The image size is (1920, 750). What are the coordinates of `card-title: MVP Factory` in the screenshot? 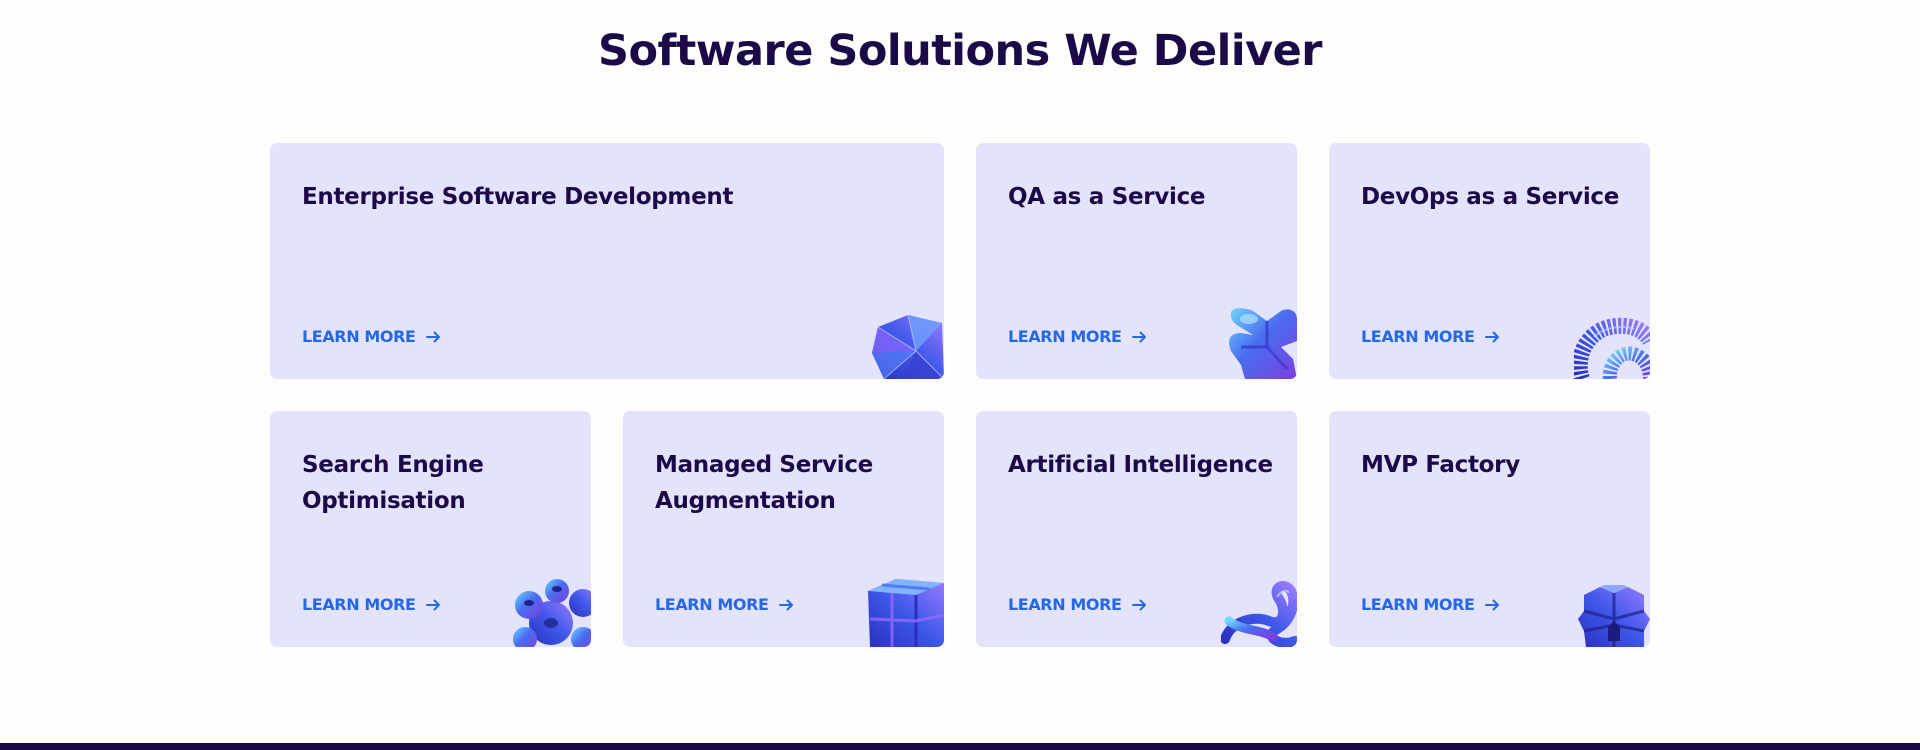 It's located at (1440, 465).